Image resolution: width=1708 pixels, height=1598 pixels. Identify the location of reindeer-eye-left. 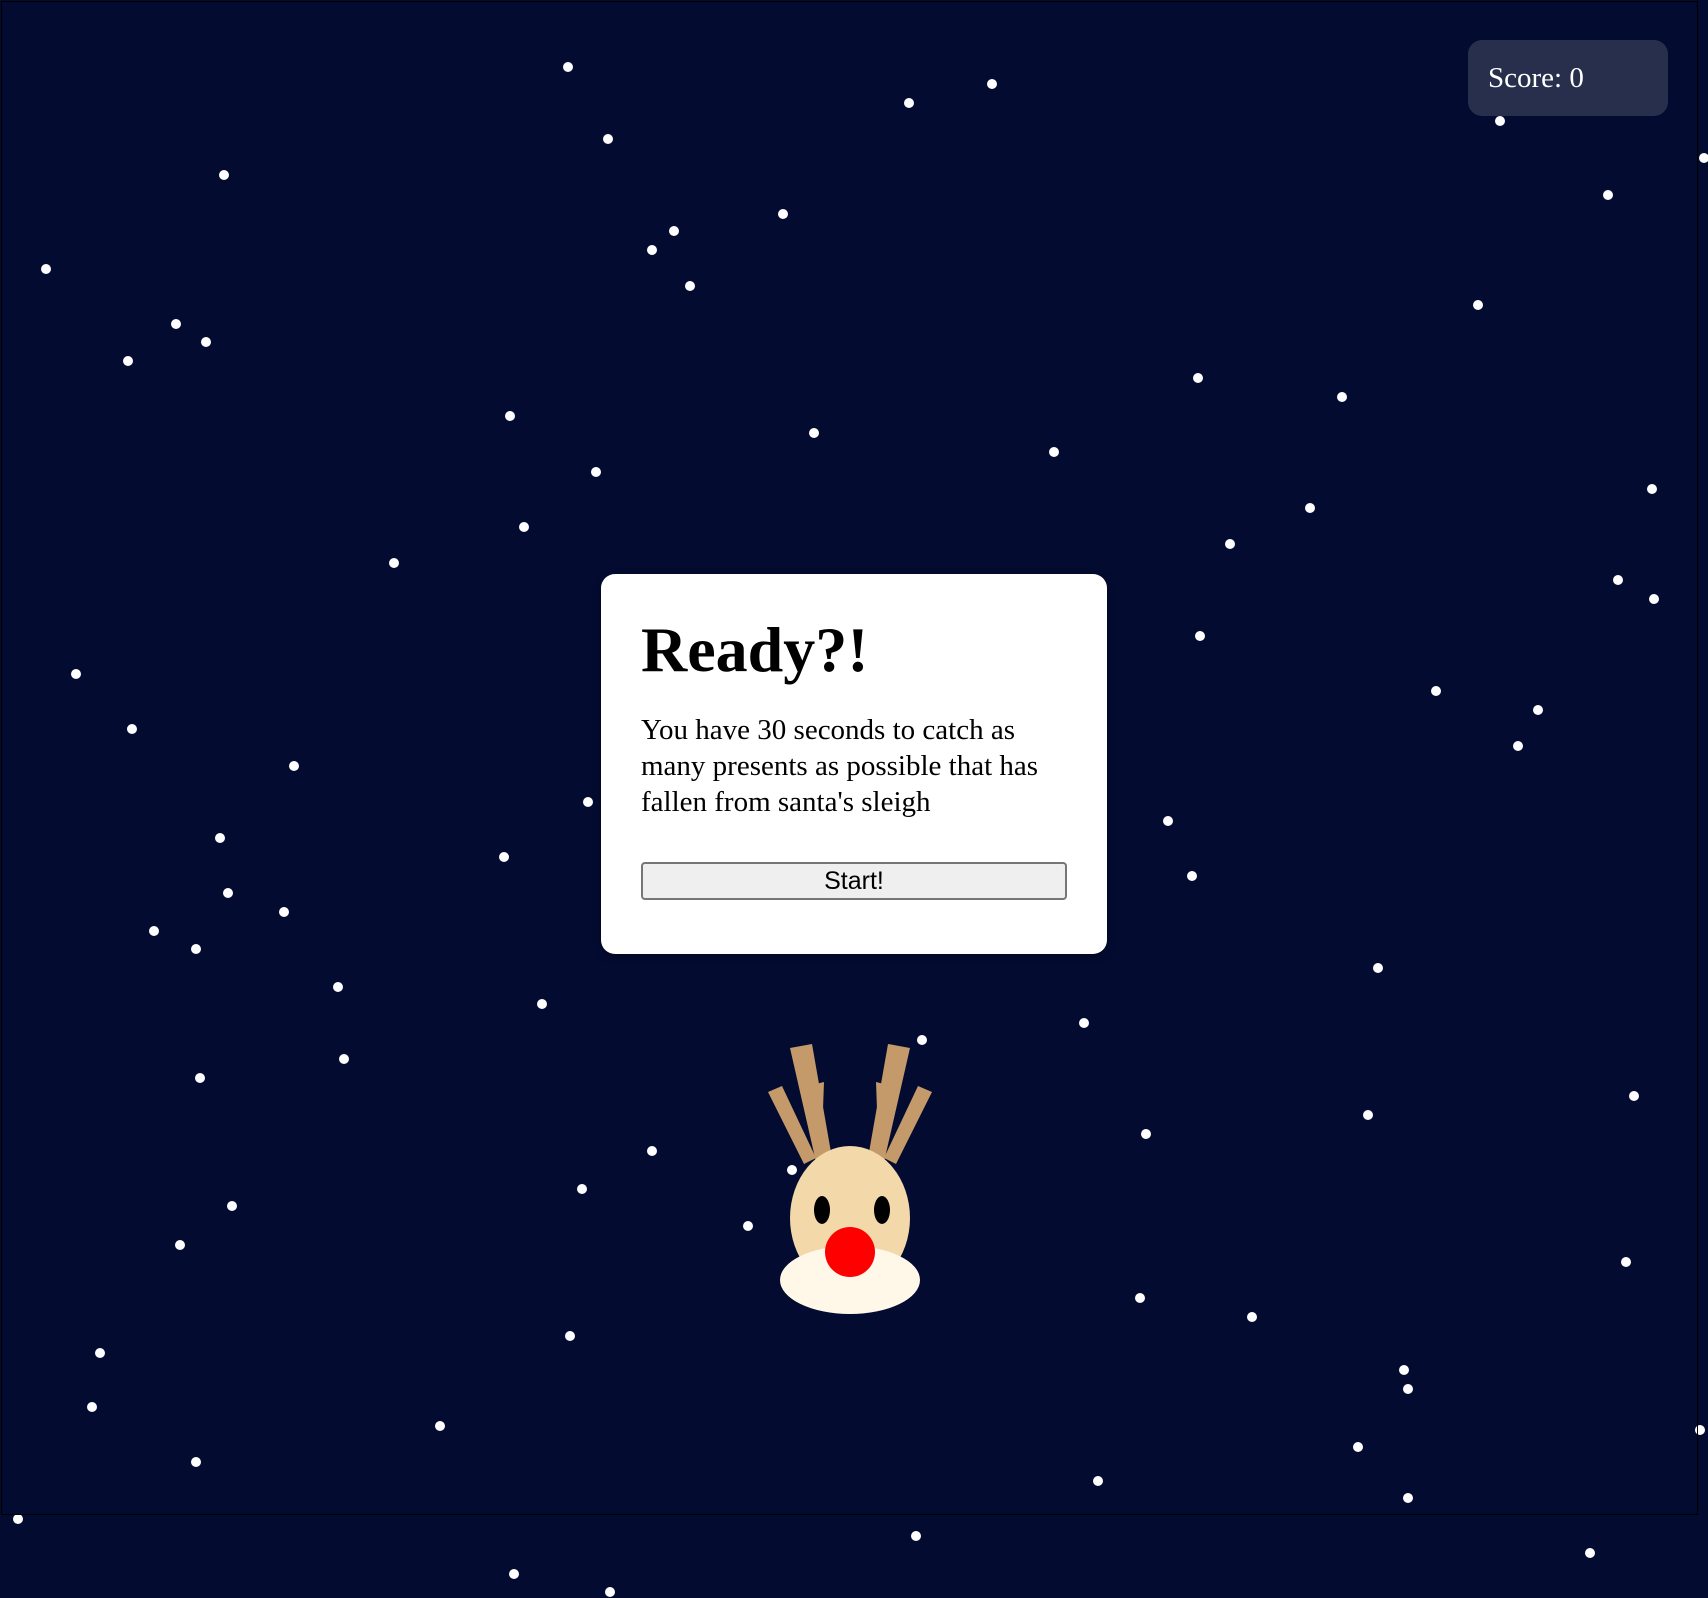
(822, 1210).